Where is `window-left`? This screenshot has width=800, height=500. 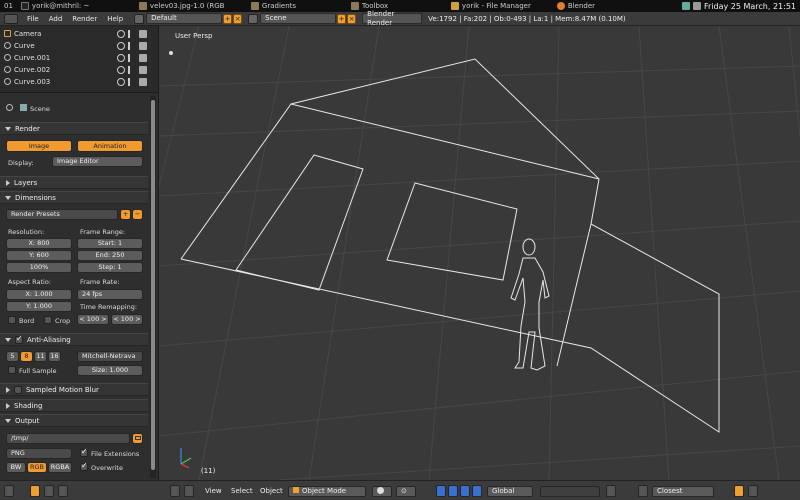 window-left is located at coordinates (299, 222).